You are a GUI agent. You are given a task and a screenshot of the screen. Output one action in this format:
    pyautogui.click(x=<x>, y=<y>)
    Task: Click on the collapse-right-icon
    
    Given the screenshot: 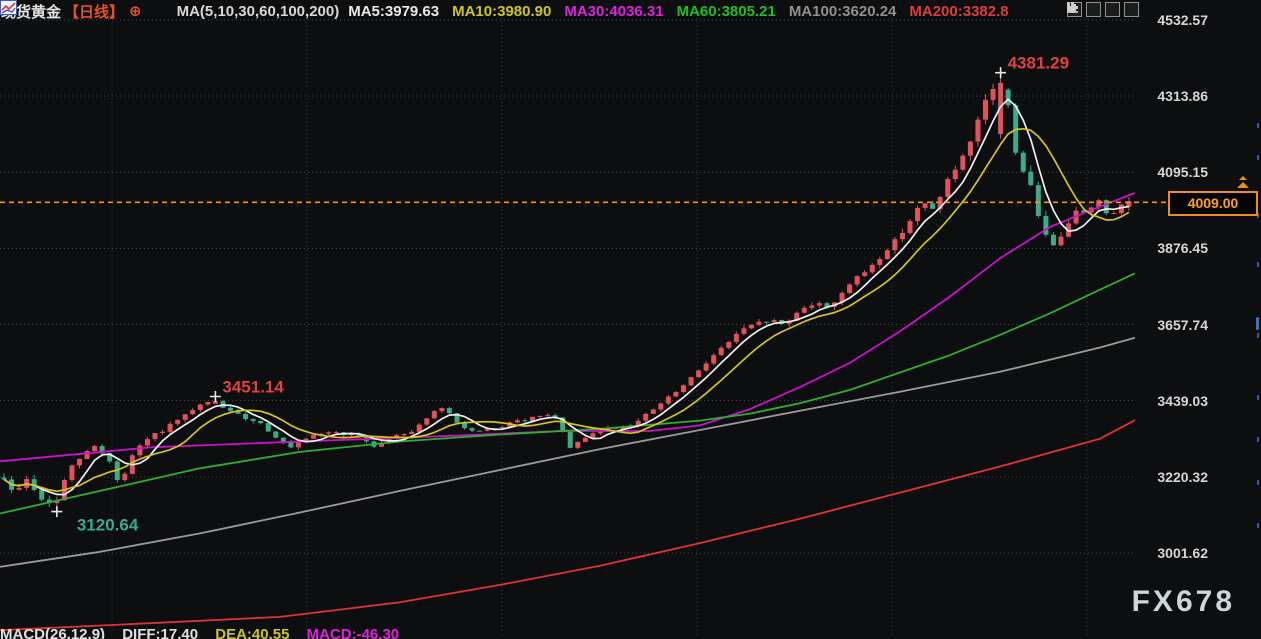 What is the action you would take?
    pyautogui.click(x=1103, y=9)
    